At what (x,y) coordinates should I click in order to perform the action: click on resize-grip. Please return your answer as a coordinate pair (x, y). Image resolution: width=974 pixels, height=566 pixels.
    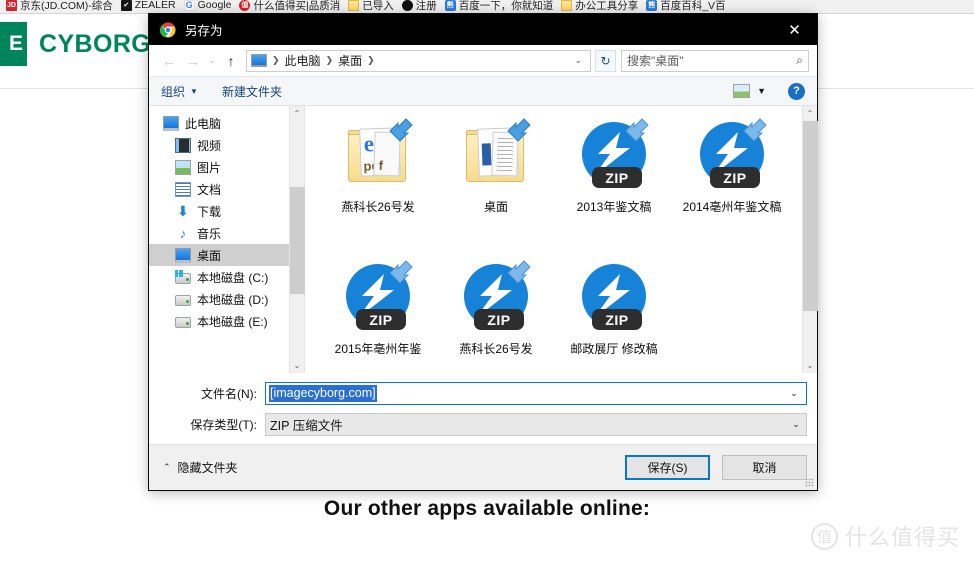
    Looking at the image, I should click on (809, 482).